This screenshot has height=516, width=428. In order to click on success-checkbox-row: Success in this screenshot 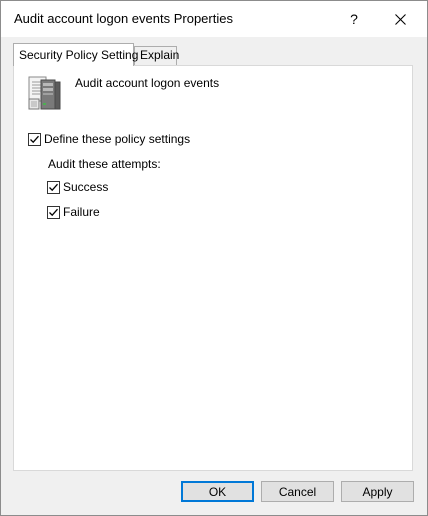, I will do `click(77, 187)`.